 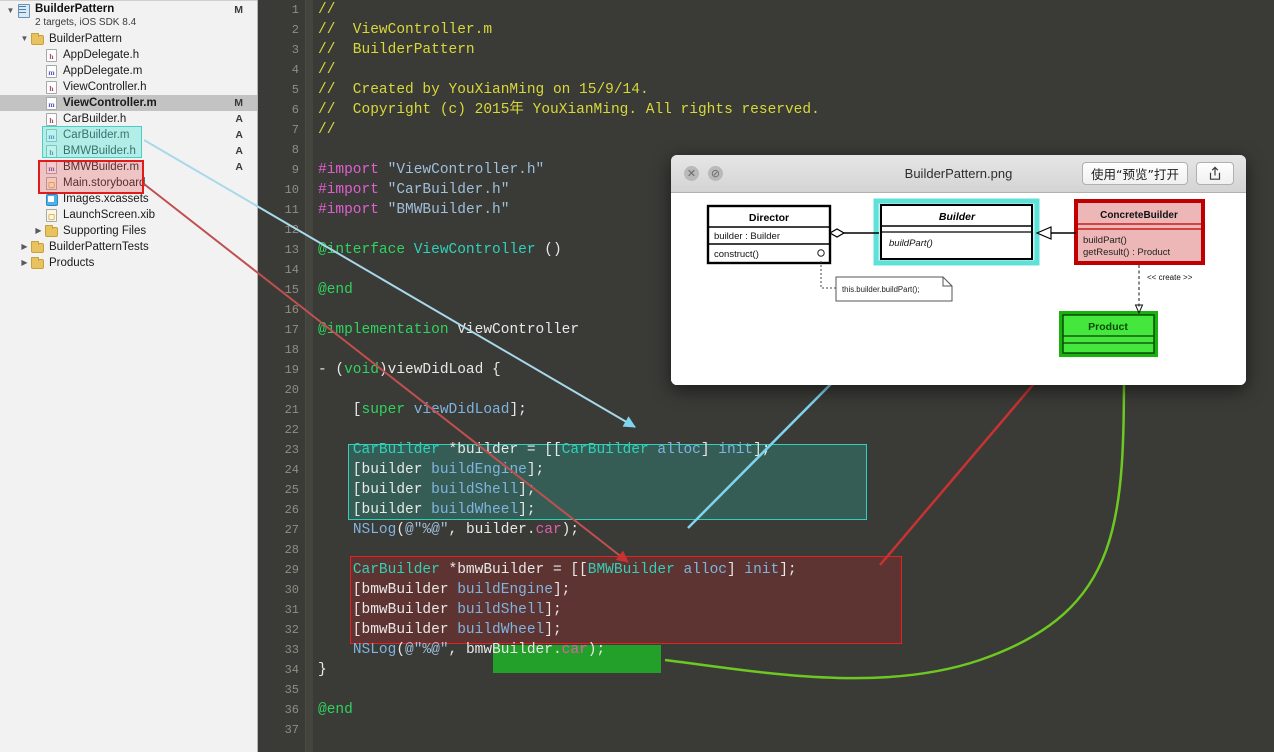 I want to click on code-line: // BuilderPattern, so click(x=396, y=50).